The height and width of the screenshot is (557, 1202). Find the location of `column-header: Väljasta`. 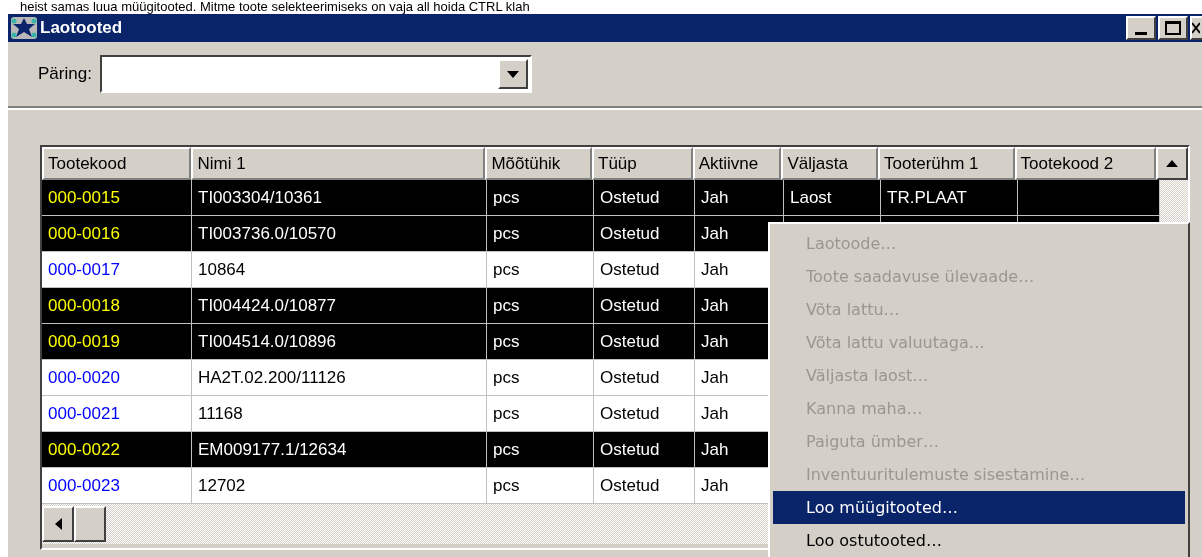

column-header: Väljasta is located at coordinates (830, 163).